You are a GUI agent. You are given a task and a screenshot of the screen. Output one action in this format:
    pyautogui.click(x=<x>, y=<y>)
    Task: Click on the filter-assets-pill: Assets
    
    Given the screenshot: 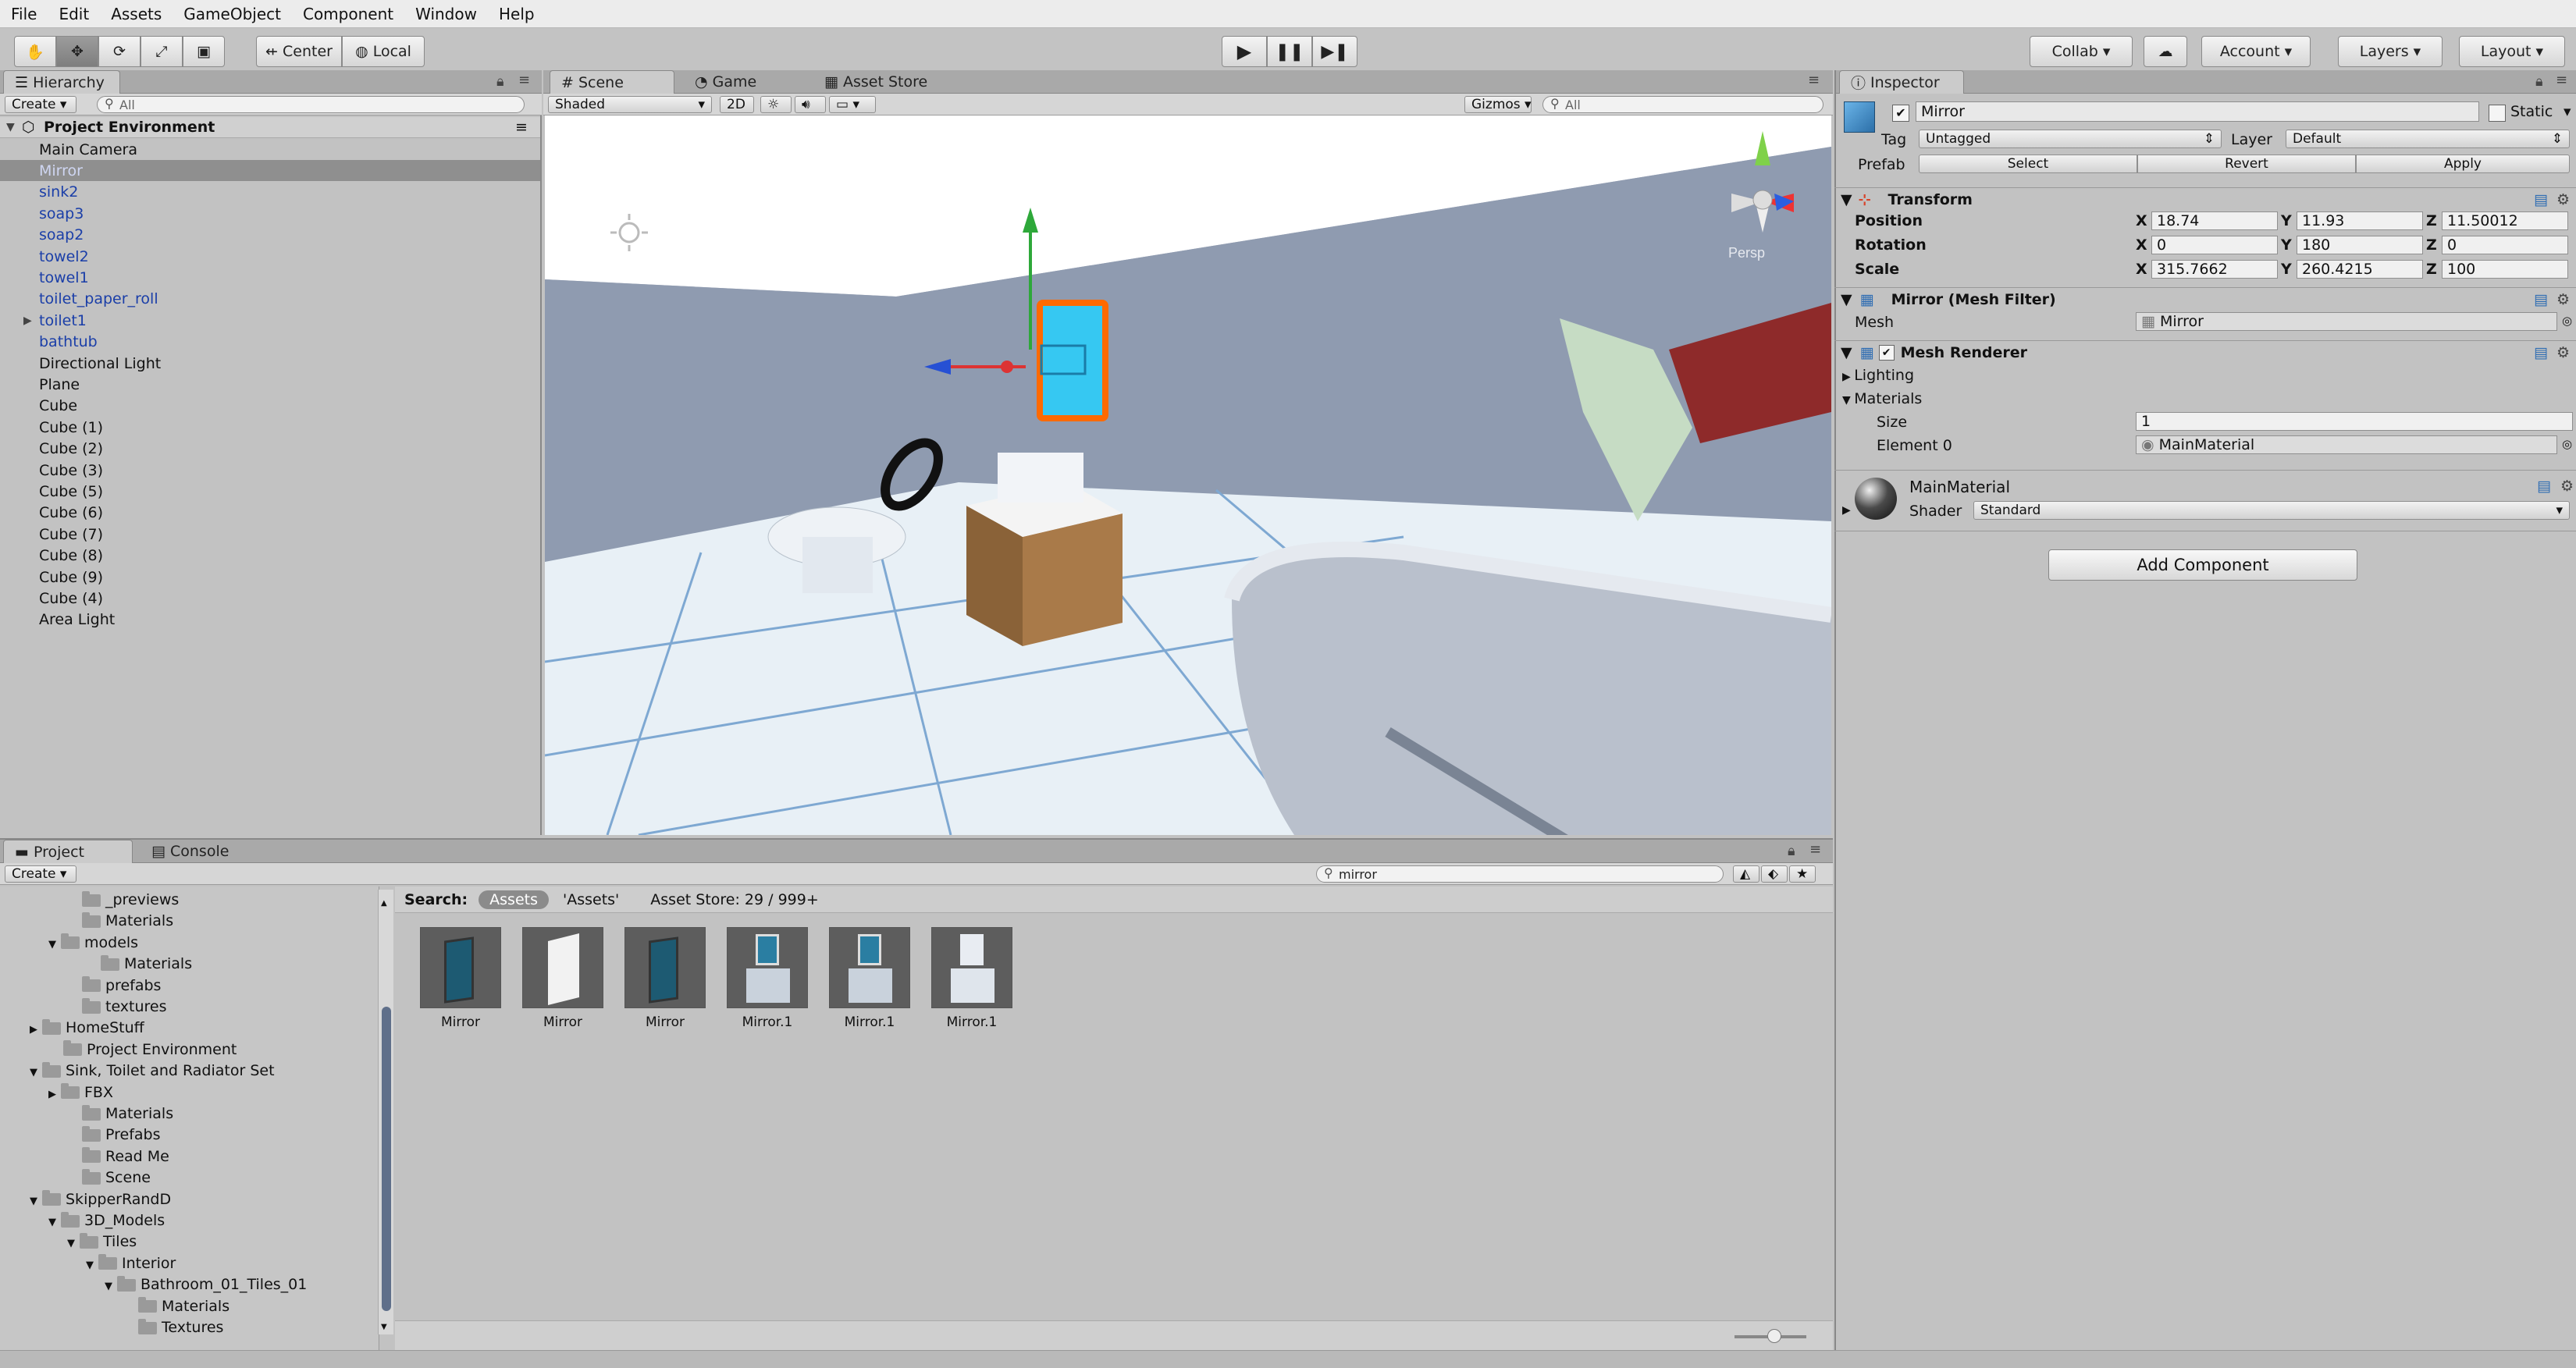 What is the action you would take?
    pyautogui.click(x=514, y=899)
    